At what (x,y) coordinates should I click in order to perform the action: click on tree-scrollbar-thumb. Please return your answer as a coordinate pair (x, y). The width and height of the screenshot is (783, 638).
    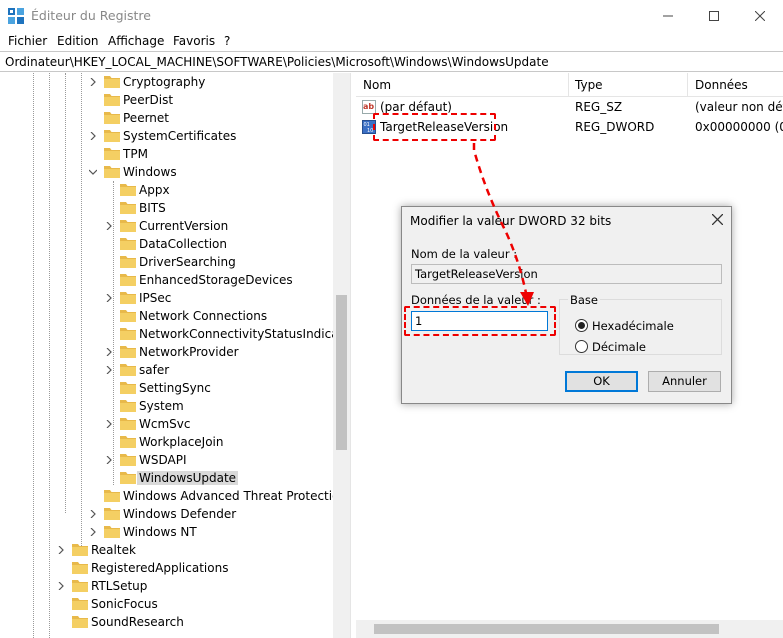
    Looking at the image, I should click on (341, 372).